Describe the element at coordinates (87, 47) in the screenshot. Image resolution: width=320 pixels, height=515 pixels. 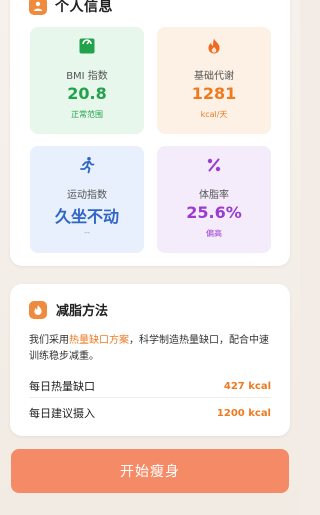
I see `scale-icon` at that location.